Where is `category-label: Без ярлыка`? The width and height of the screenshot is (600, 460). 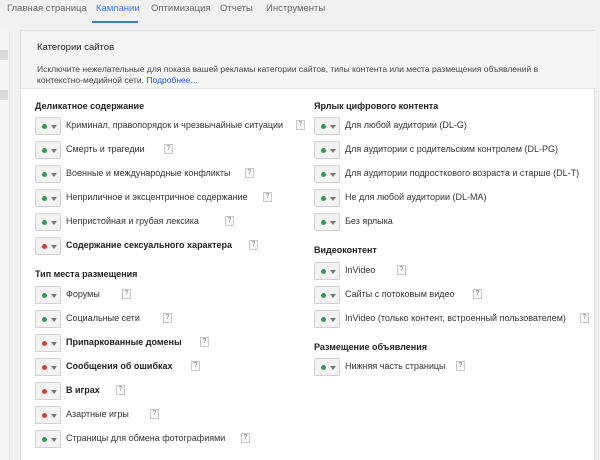
category-label: Без ярлыка is located at coordinates (369, 221).